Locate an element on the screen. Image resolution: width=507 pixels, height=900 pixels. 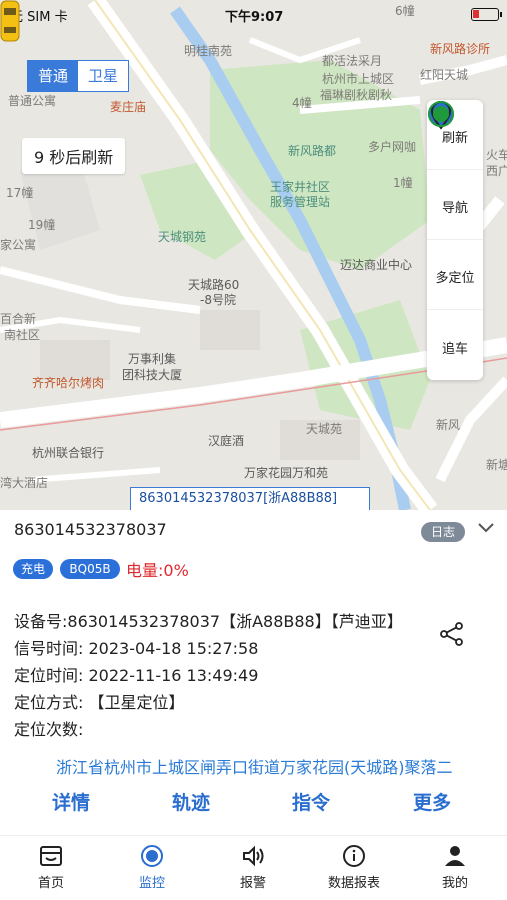
map-label: 17幢 is located at coordinates (20, 193).